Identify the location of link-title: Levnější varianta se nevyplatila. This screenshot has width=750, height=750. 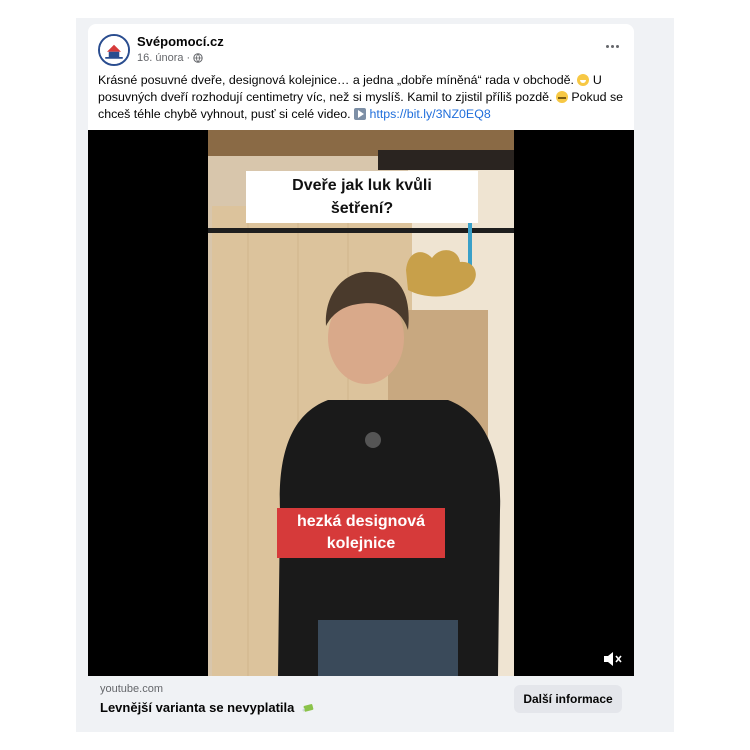
(207, 707).